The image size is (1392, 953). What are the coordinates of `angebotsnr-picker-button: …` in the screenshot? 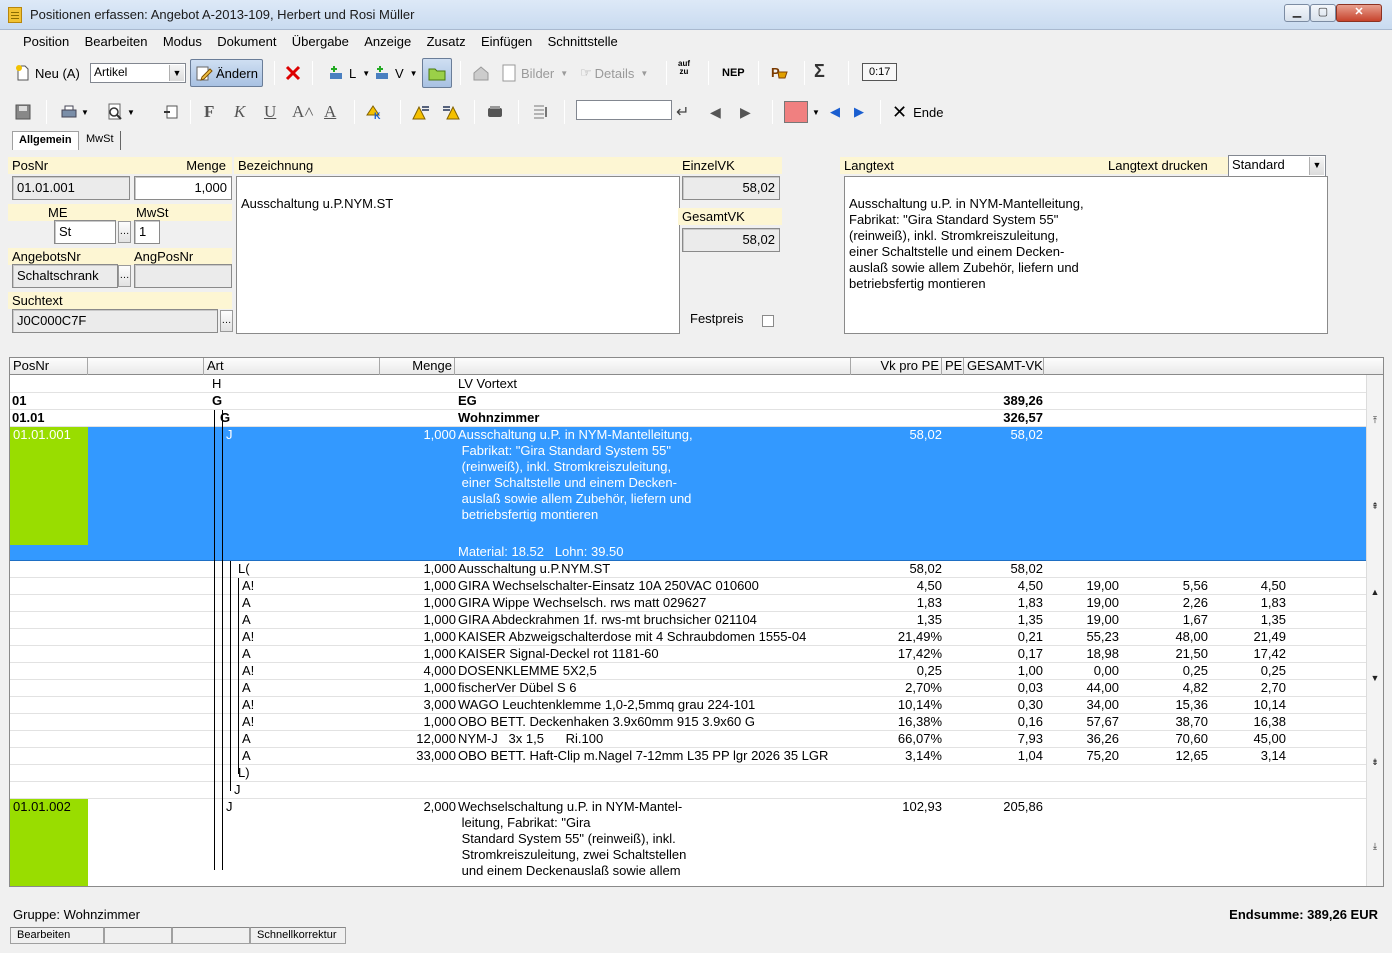 It's located at (124, 276).